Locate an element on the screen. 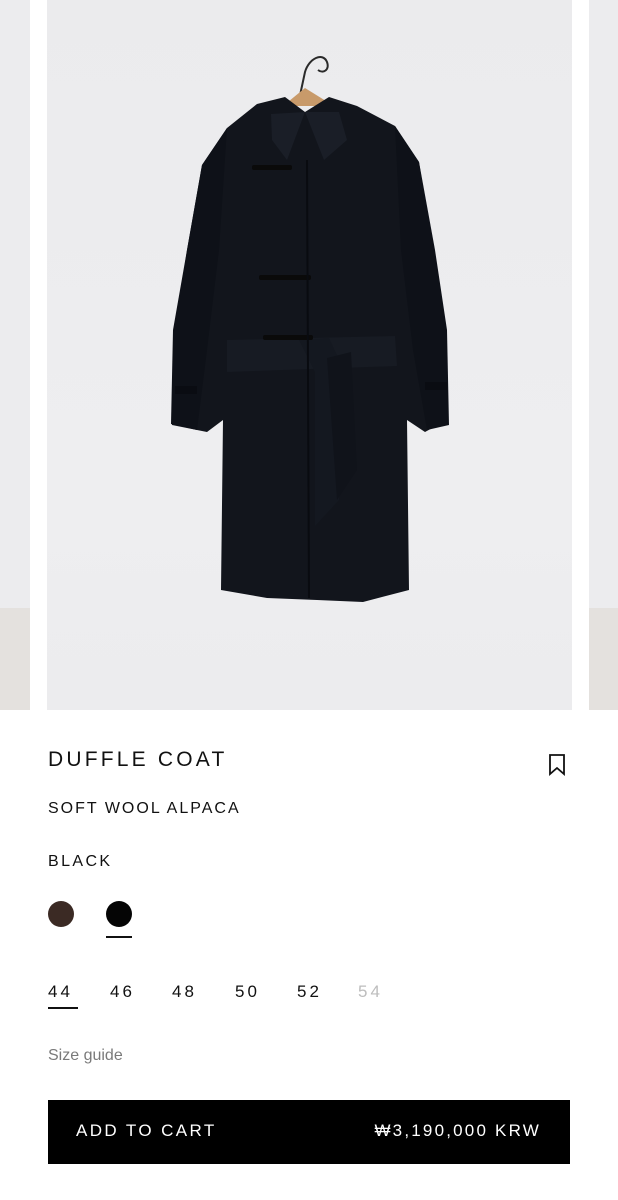  selected-size-indicator is located at coordinates (63, 1008).